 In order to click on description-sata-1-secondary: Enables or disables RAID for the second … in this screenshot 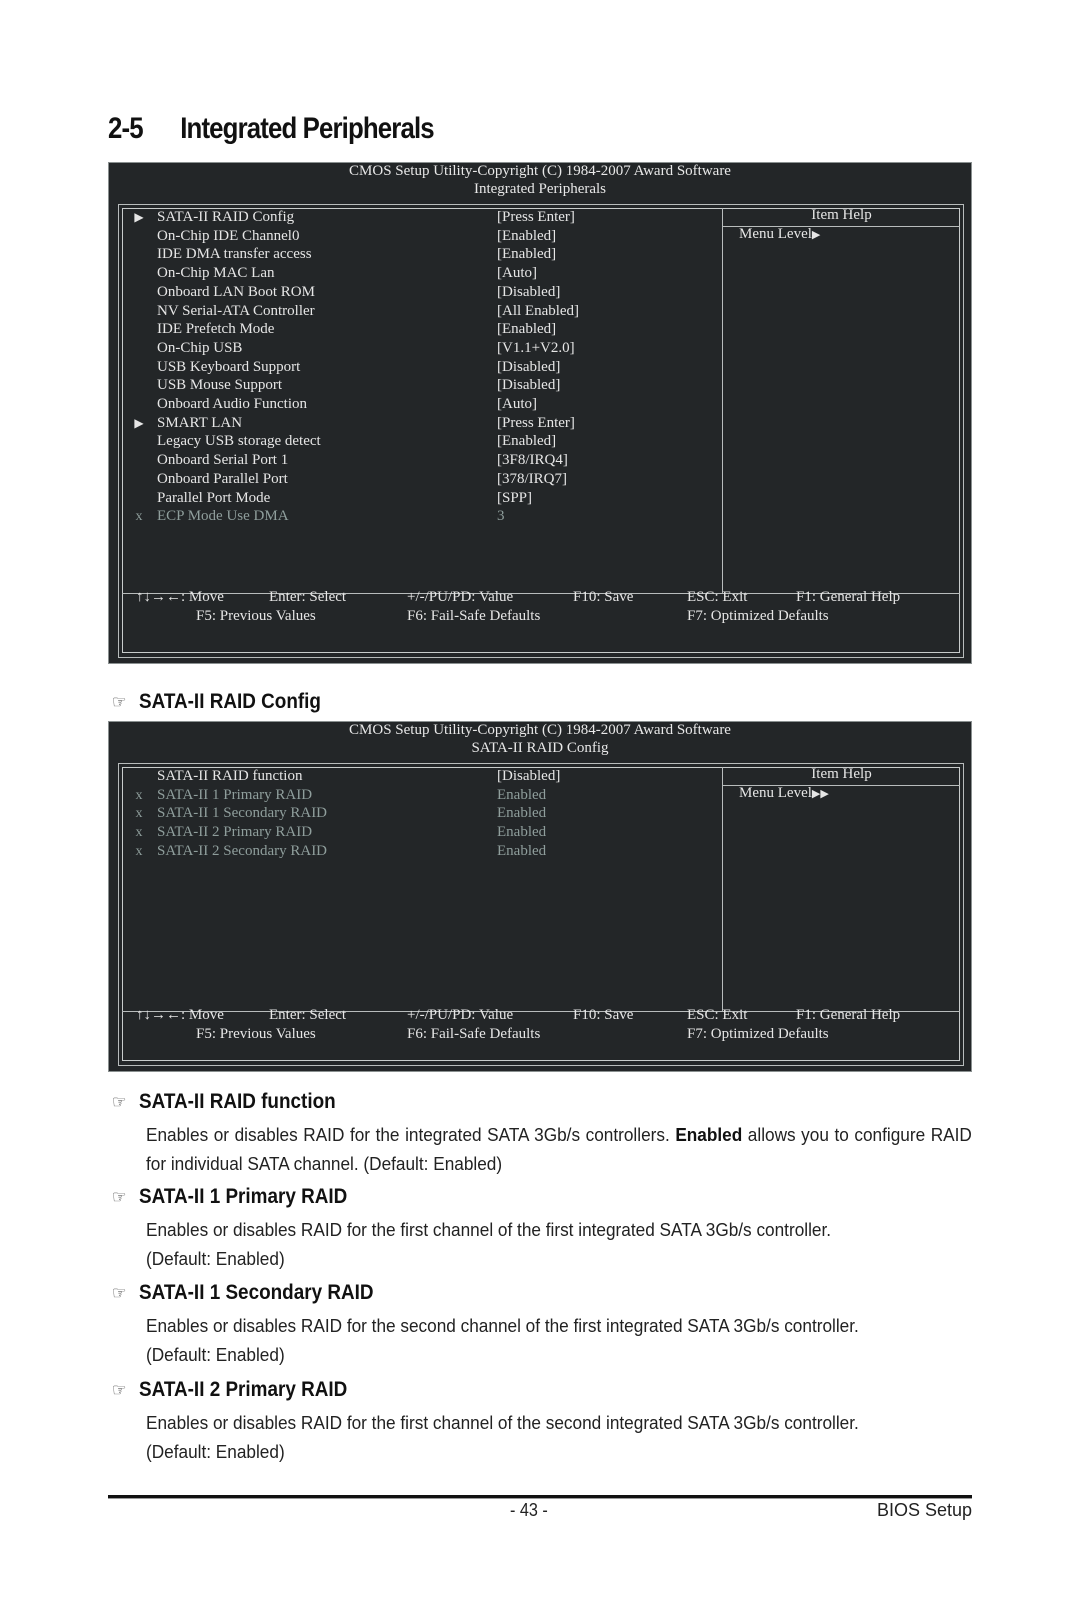, I will do `click(559, 1340)`.